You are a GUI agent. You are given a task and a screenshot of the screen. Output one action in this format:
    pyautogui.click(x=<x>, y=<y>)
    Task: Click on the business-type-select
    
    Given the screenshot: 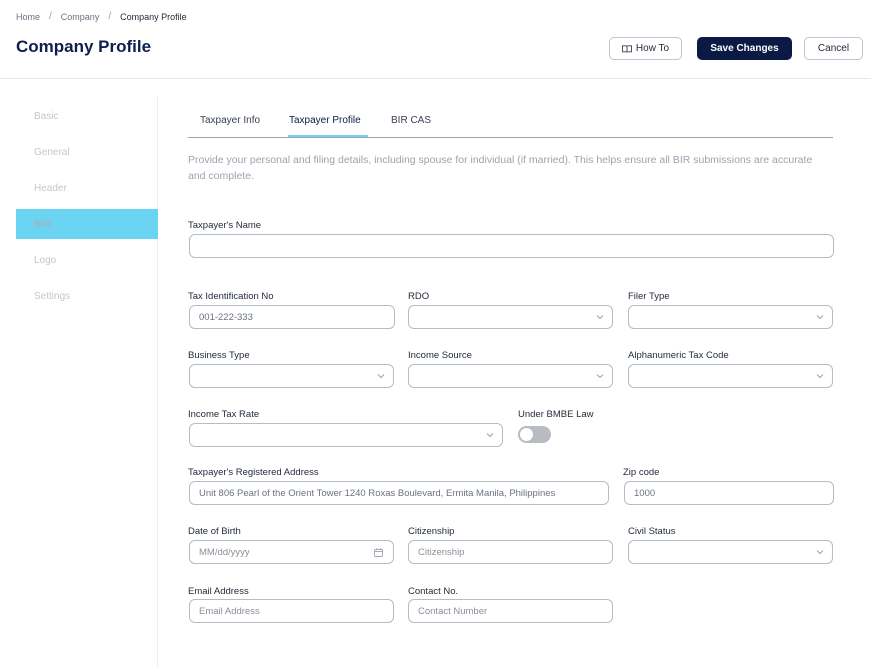 What is the action you would take?
    pyautogui.click(x=291, y=376)
    